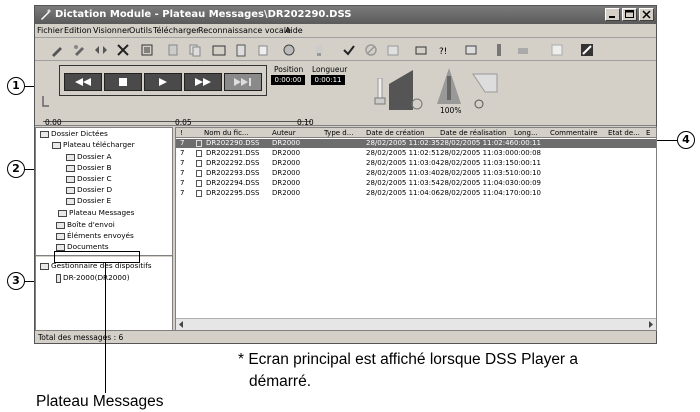 The width and height of the screenshot is (700, 412). What do you see at coordinates (574, 133) in the screenshot?
I see `col-comment: Commentaire` at bounding box center [574, 133].